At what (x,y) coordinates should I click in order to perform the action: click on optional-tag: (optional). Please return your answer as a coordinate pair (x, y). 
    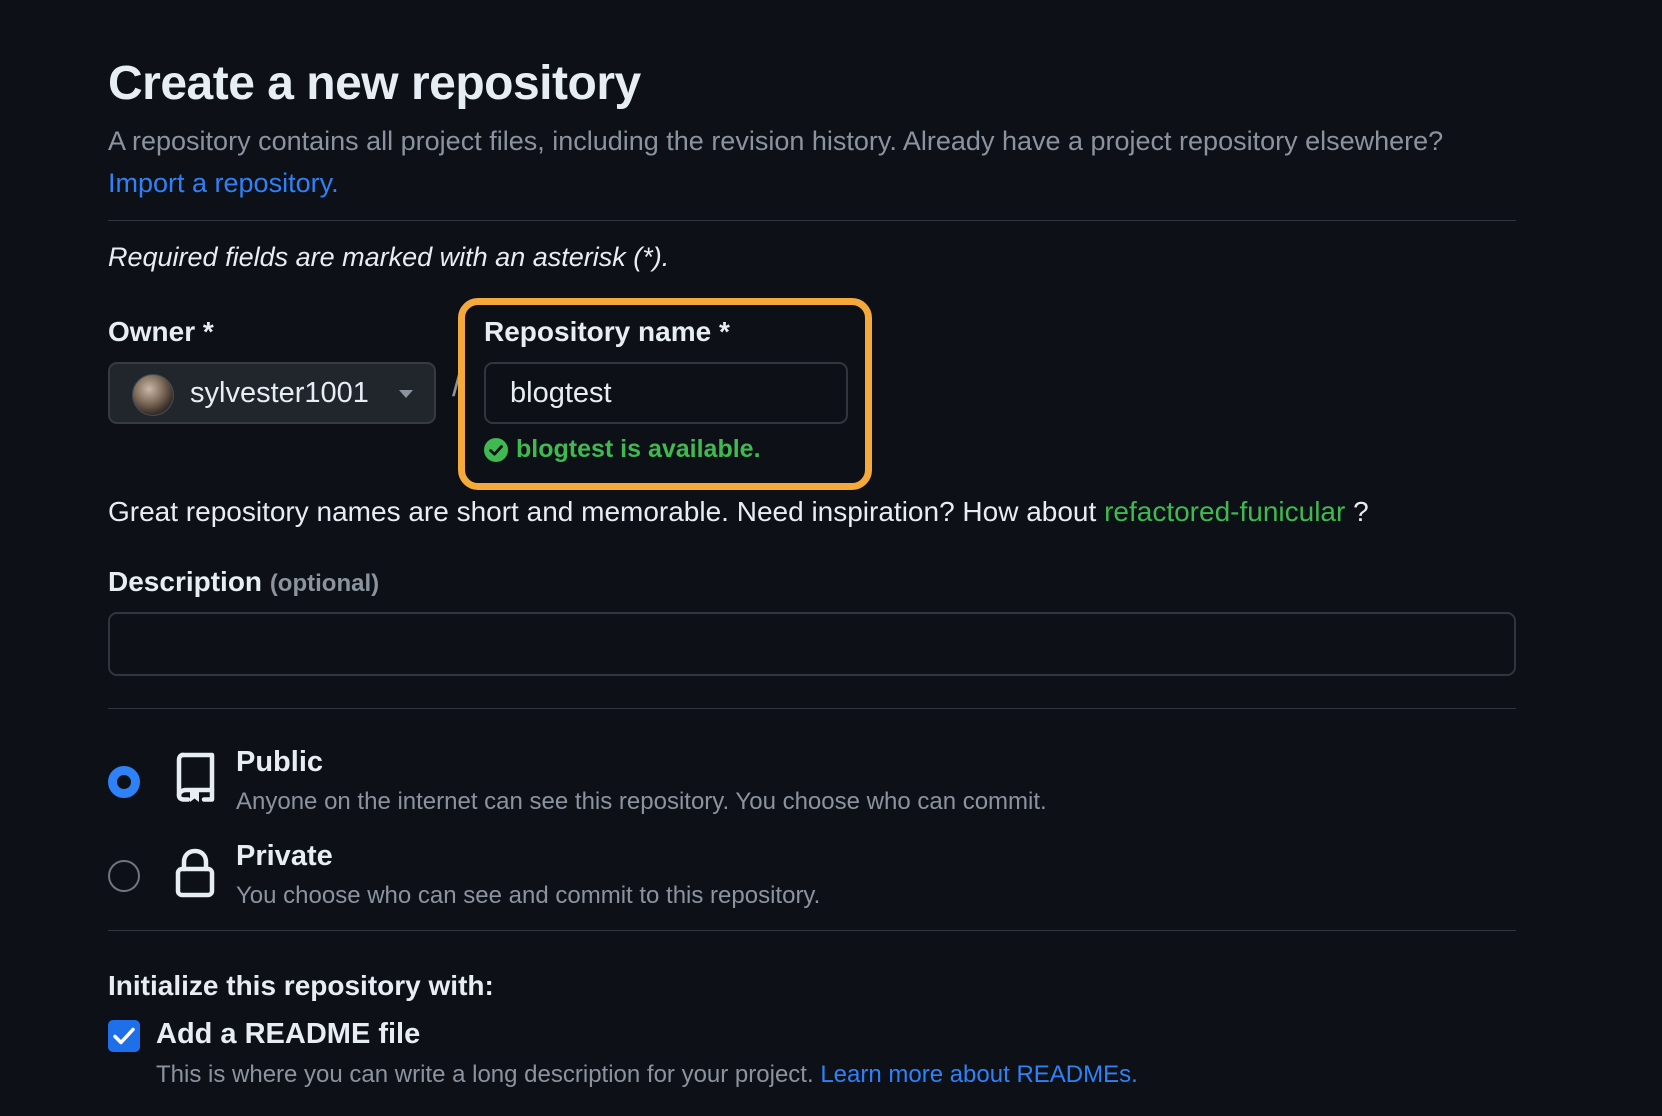
    Looking at the image, I should click on (324, 583).